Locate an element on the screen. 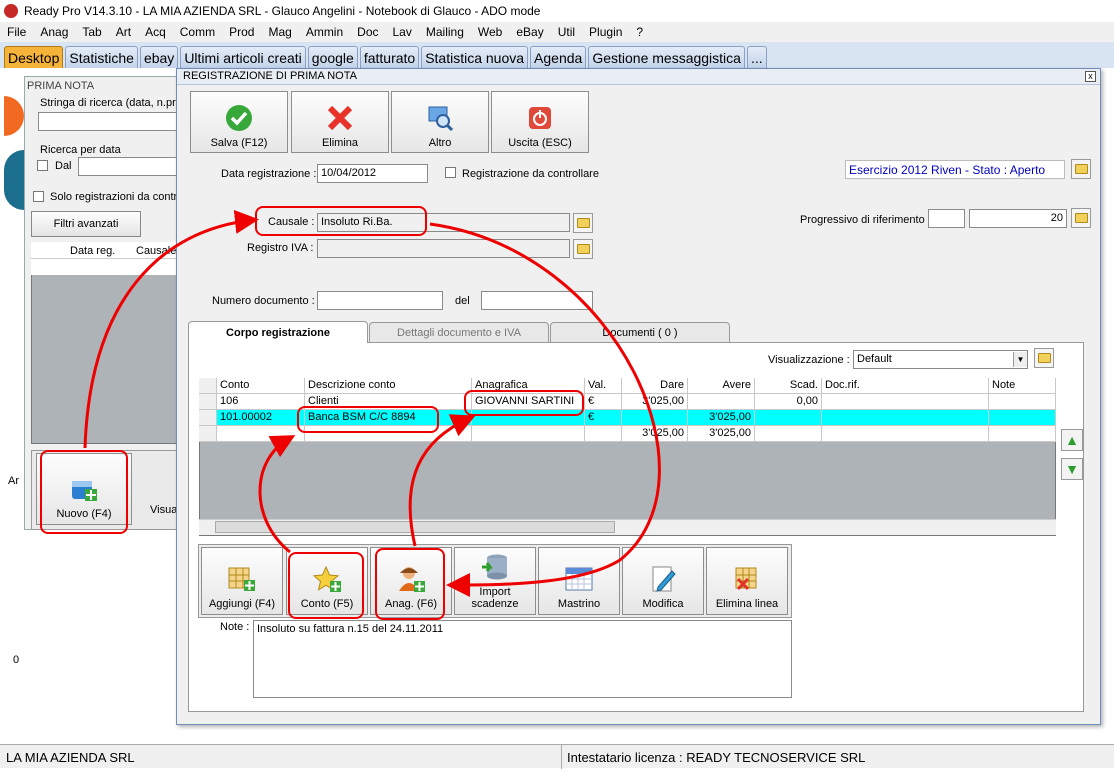 The width and height of the screenshot is (1114, 769). date-input: 10/04/2012 is located at coordinates (372, 173).